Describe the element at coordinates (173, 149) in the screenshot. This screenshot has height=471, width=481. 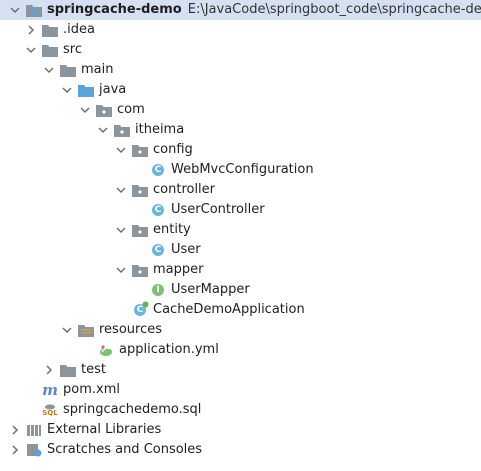
I see `tree-label: config` at that location.